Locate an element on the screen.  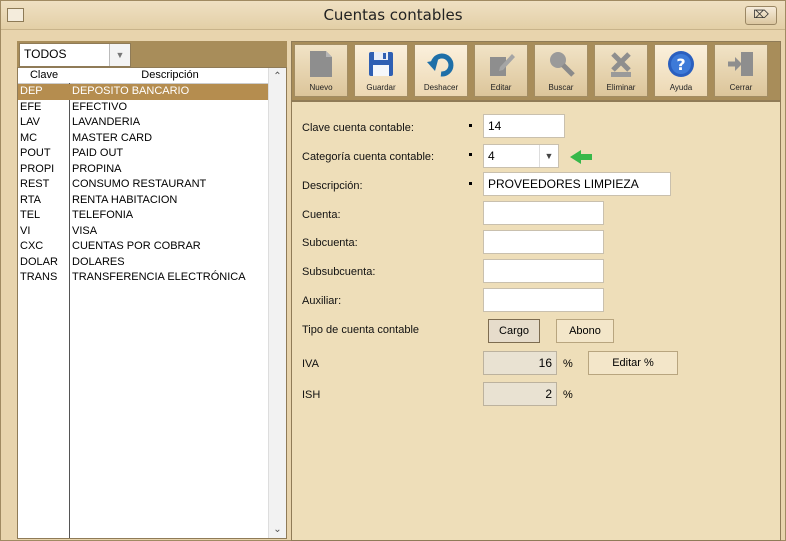
editar-button: Editar is located at coordinates (501, 70).